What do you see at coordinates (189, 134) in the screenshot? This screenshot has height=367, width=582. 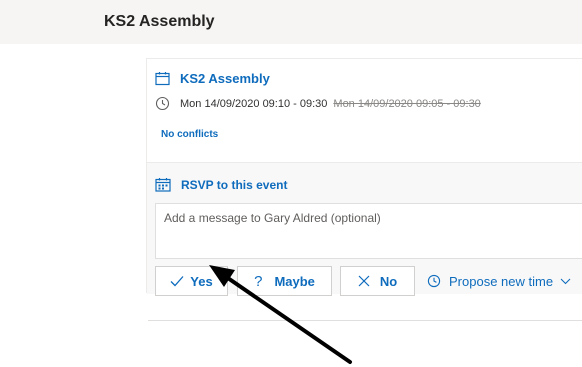 I see `conflicts-link: No conflicts` at bounding box center [189, 134].